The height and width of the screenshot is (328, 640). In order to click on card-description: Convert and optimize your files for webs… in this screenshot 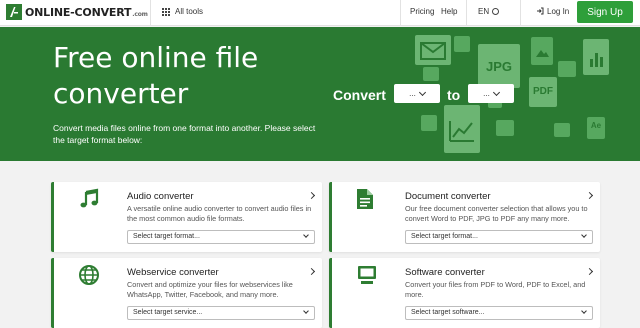, I will do `click(210, 289)`.